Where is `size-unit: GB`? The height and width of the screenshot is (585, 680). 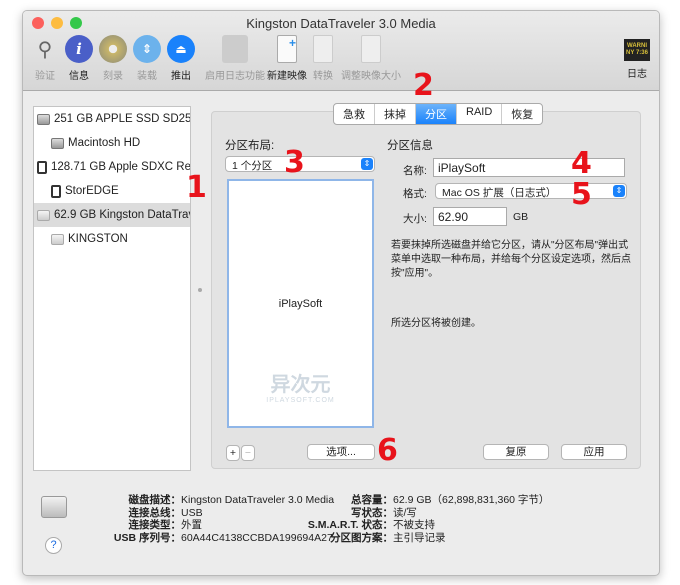
size-unit: GB is located at coordinates (521, 217).